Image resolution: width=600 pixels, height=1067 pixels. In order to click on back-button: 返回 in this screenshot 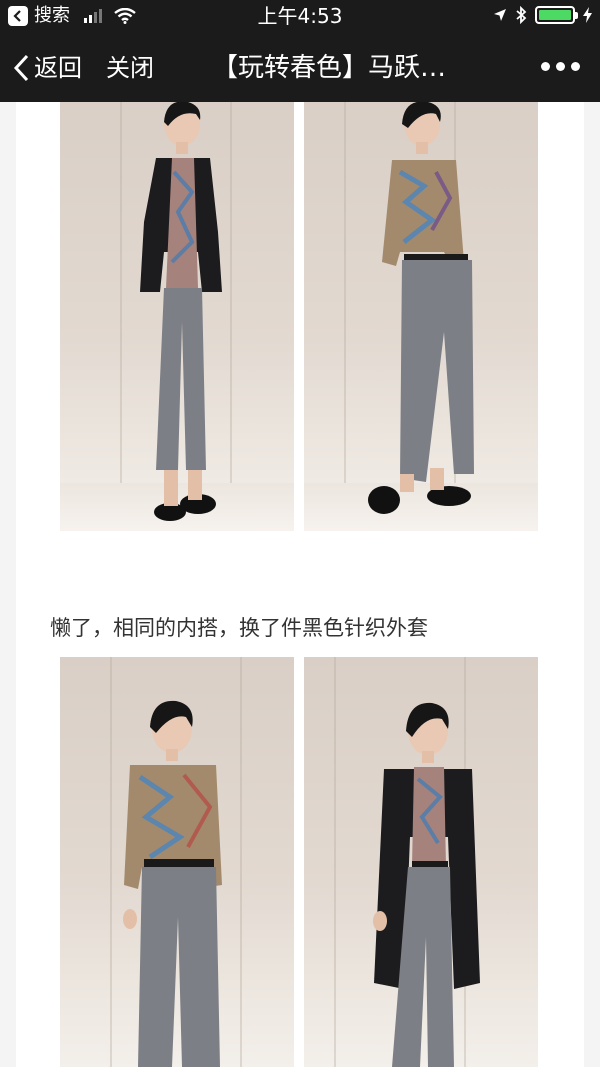, I will do `click(47, 68)`.